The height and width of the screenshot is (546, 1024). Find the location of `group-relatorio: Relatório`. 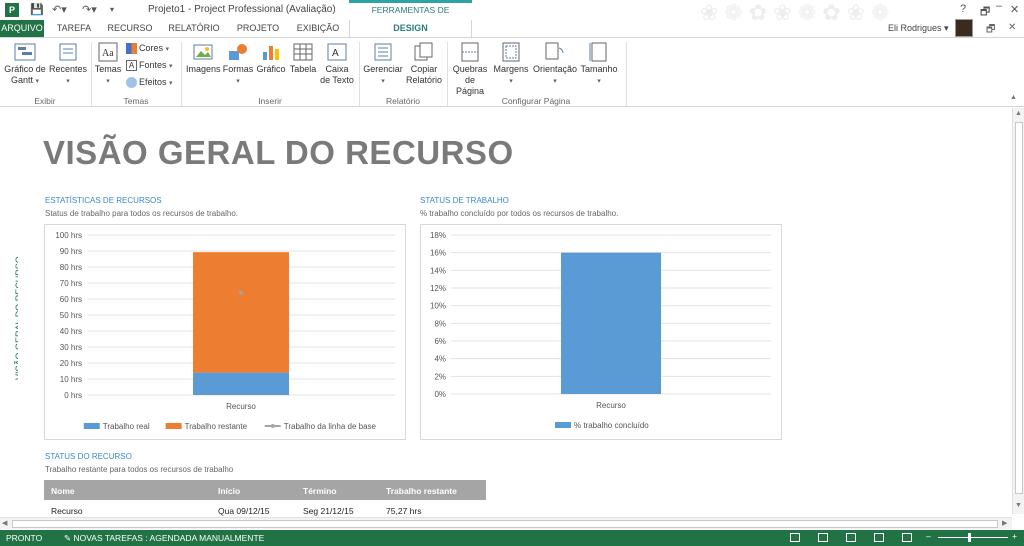

group-relatorio: Relatório is located at coordinates (403, 101).